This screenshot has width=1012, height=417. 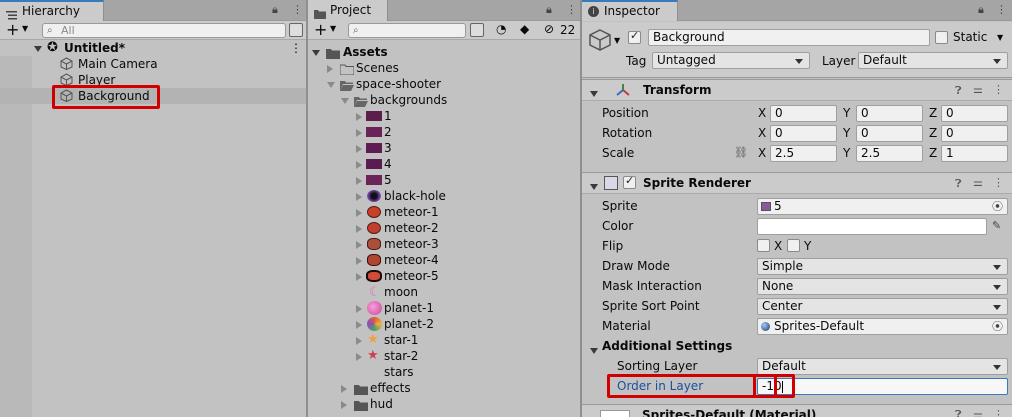 I want to click on filter-type-icon: ◔, so click(x=501, y=29).